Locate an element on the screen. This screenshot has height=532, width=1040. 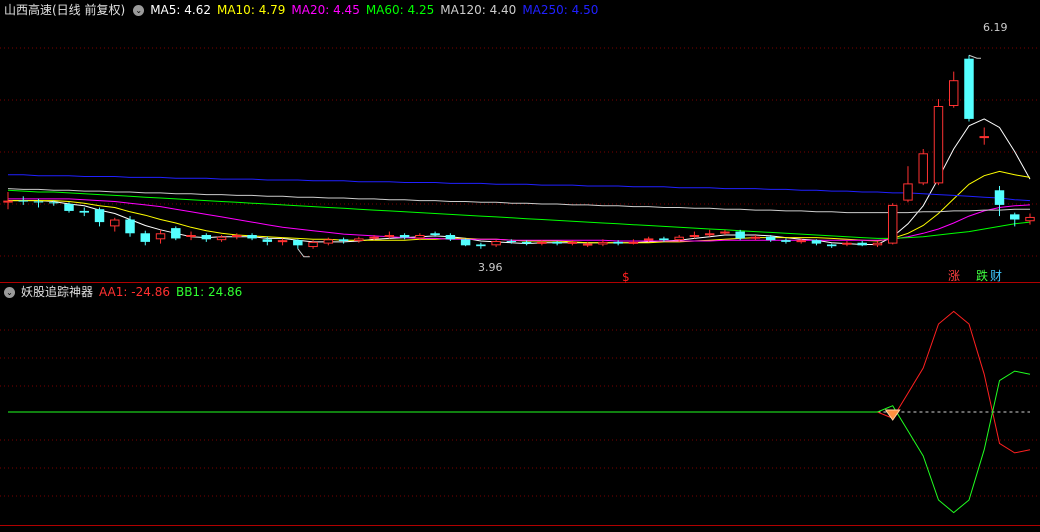
sub-chart-header: ⌄ 妖股追踪神器 AA1: -24.86 BB1: 24.86 is located at coordinates (126, 292).